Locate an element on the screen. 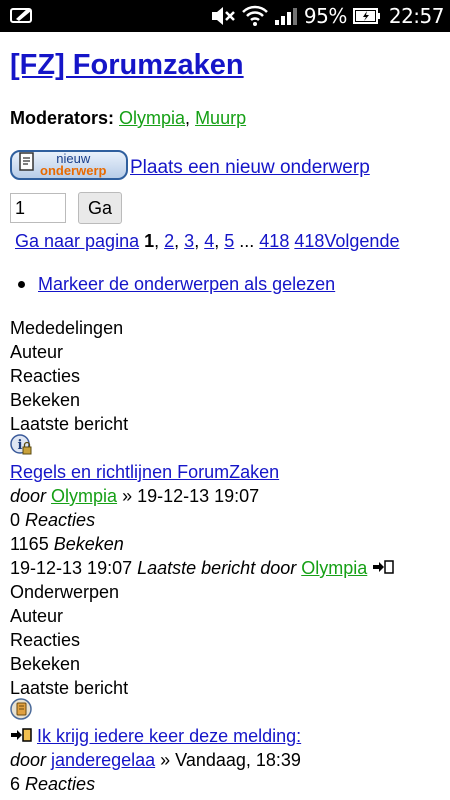 This screenshot has width=450, height=800. moderator-link: Olympia is located at coordinates (152, 118).